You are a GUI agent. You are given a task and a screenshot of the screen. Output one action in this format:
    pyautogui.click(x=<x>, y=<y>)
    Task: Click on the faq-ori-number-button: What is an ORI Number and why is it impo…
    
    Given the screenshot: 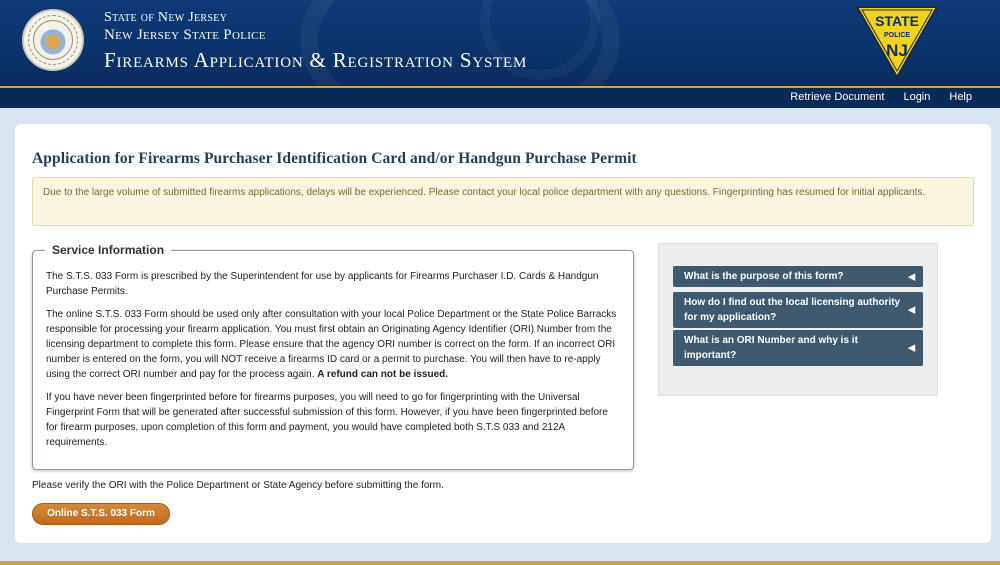 What is the action you would take?
    pyautogui.click(x=798, y=348)
    